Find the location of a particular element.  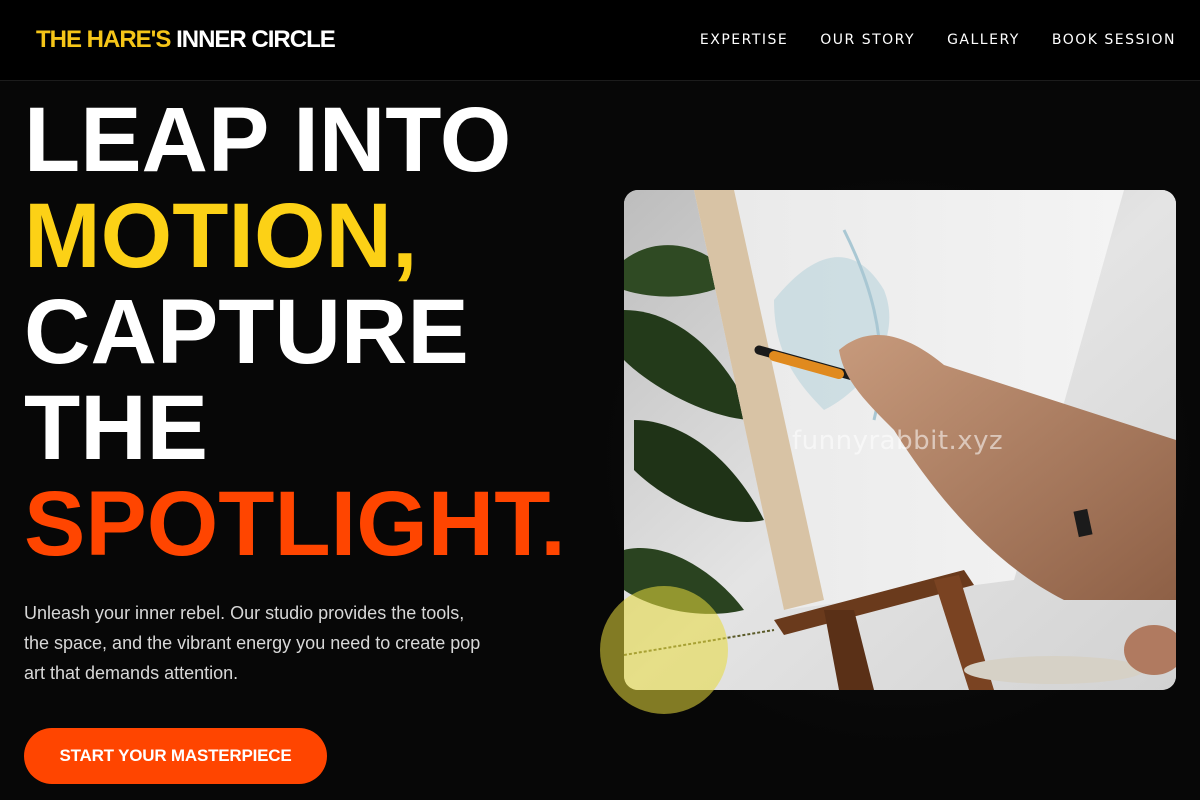

logo-text-secondary: INNER CIRCLE is located at coordinates (256, 39).